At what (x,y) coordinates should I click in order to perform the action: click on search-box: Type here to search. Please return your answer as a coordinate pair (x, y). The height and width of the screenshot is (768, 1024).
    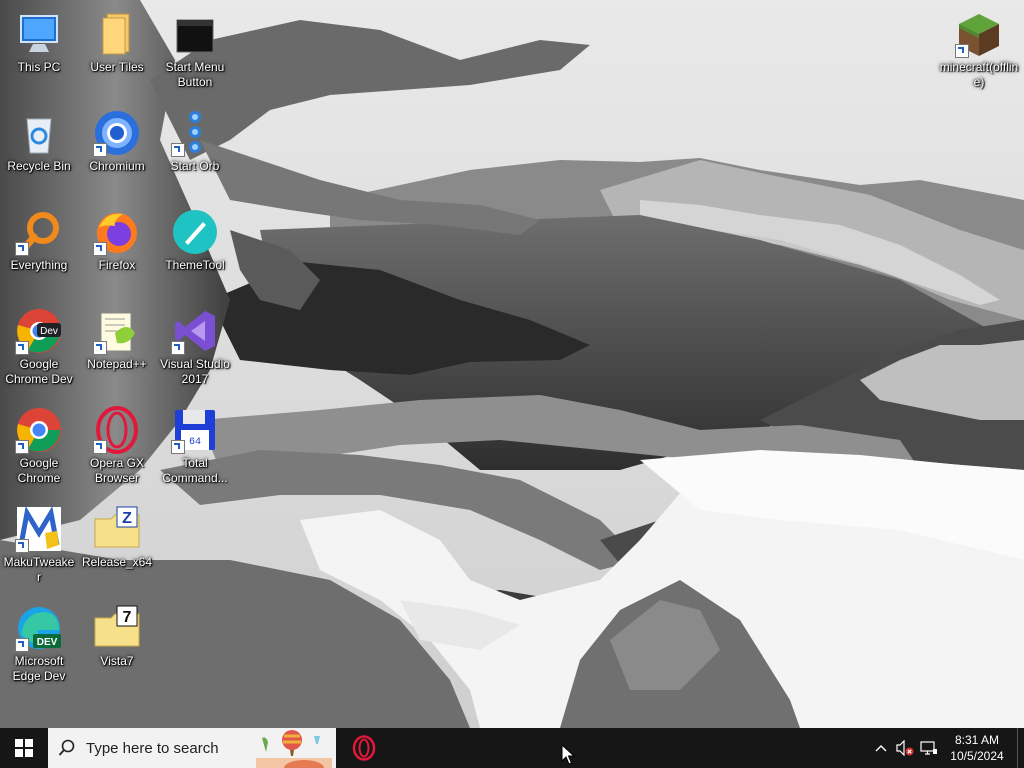
    Looking at the image, I should click on (192, 748).